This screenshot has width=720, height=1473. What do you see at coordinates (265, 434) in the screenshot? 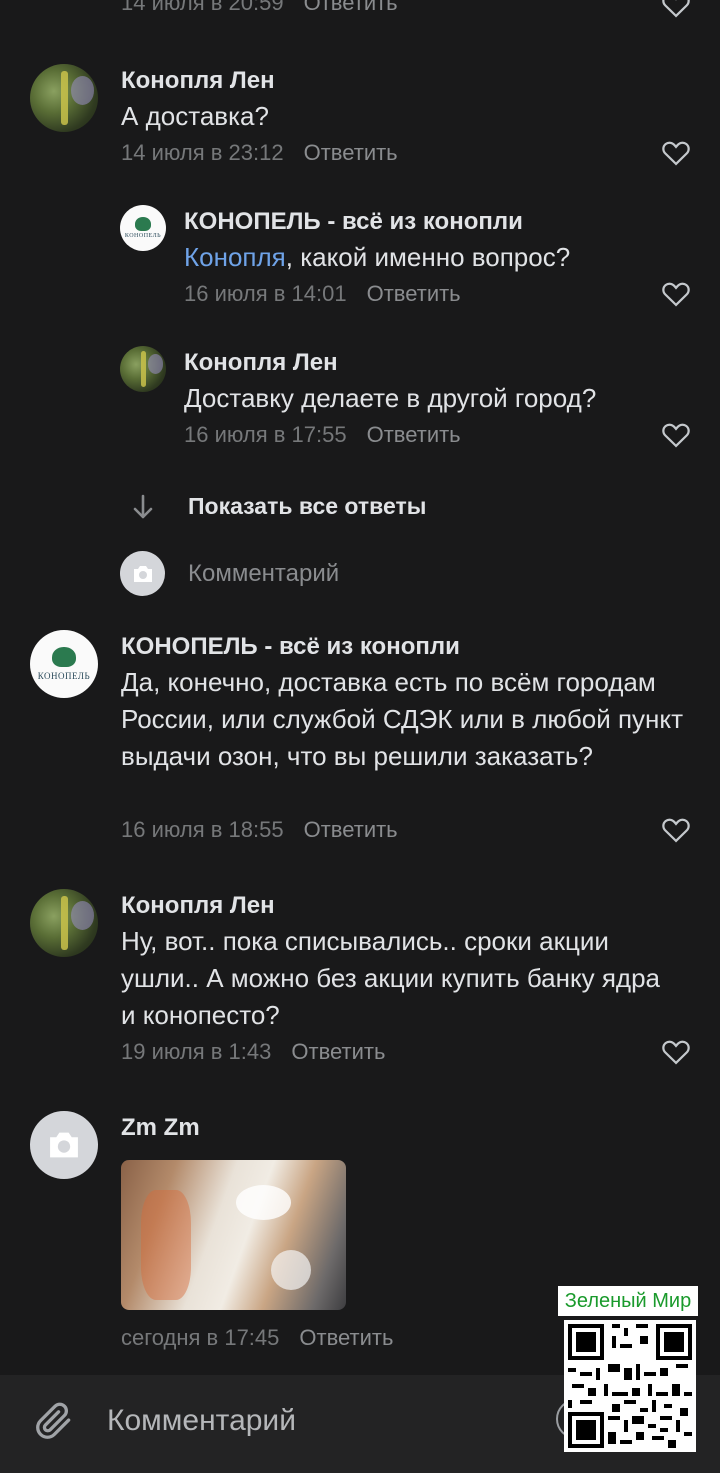
I see `comment-time: 16 июля в 17:55` at bounding box center [265, 434].